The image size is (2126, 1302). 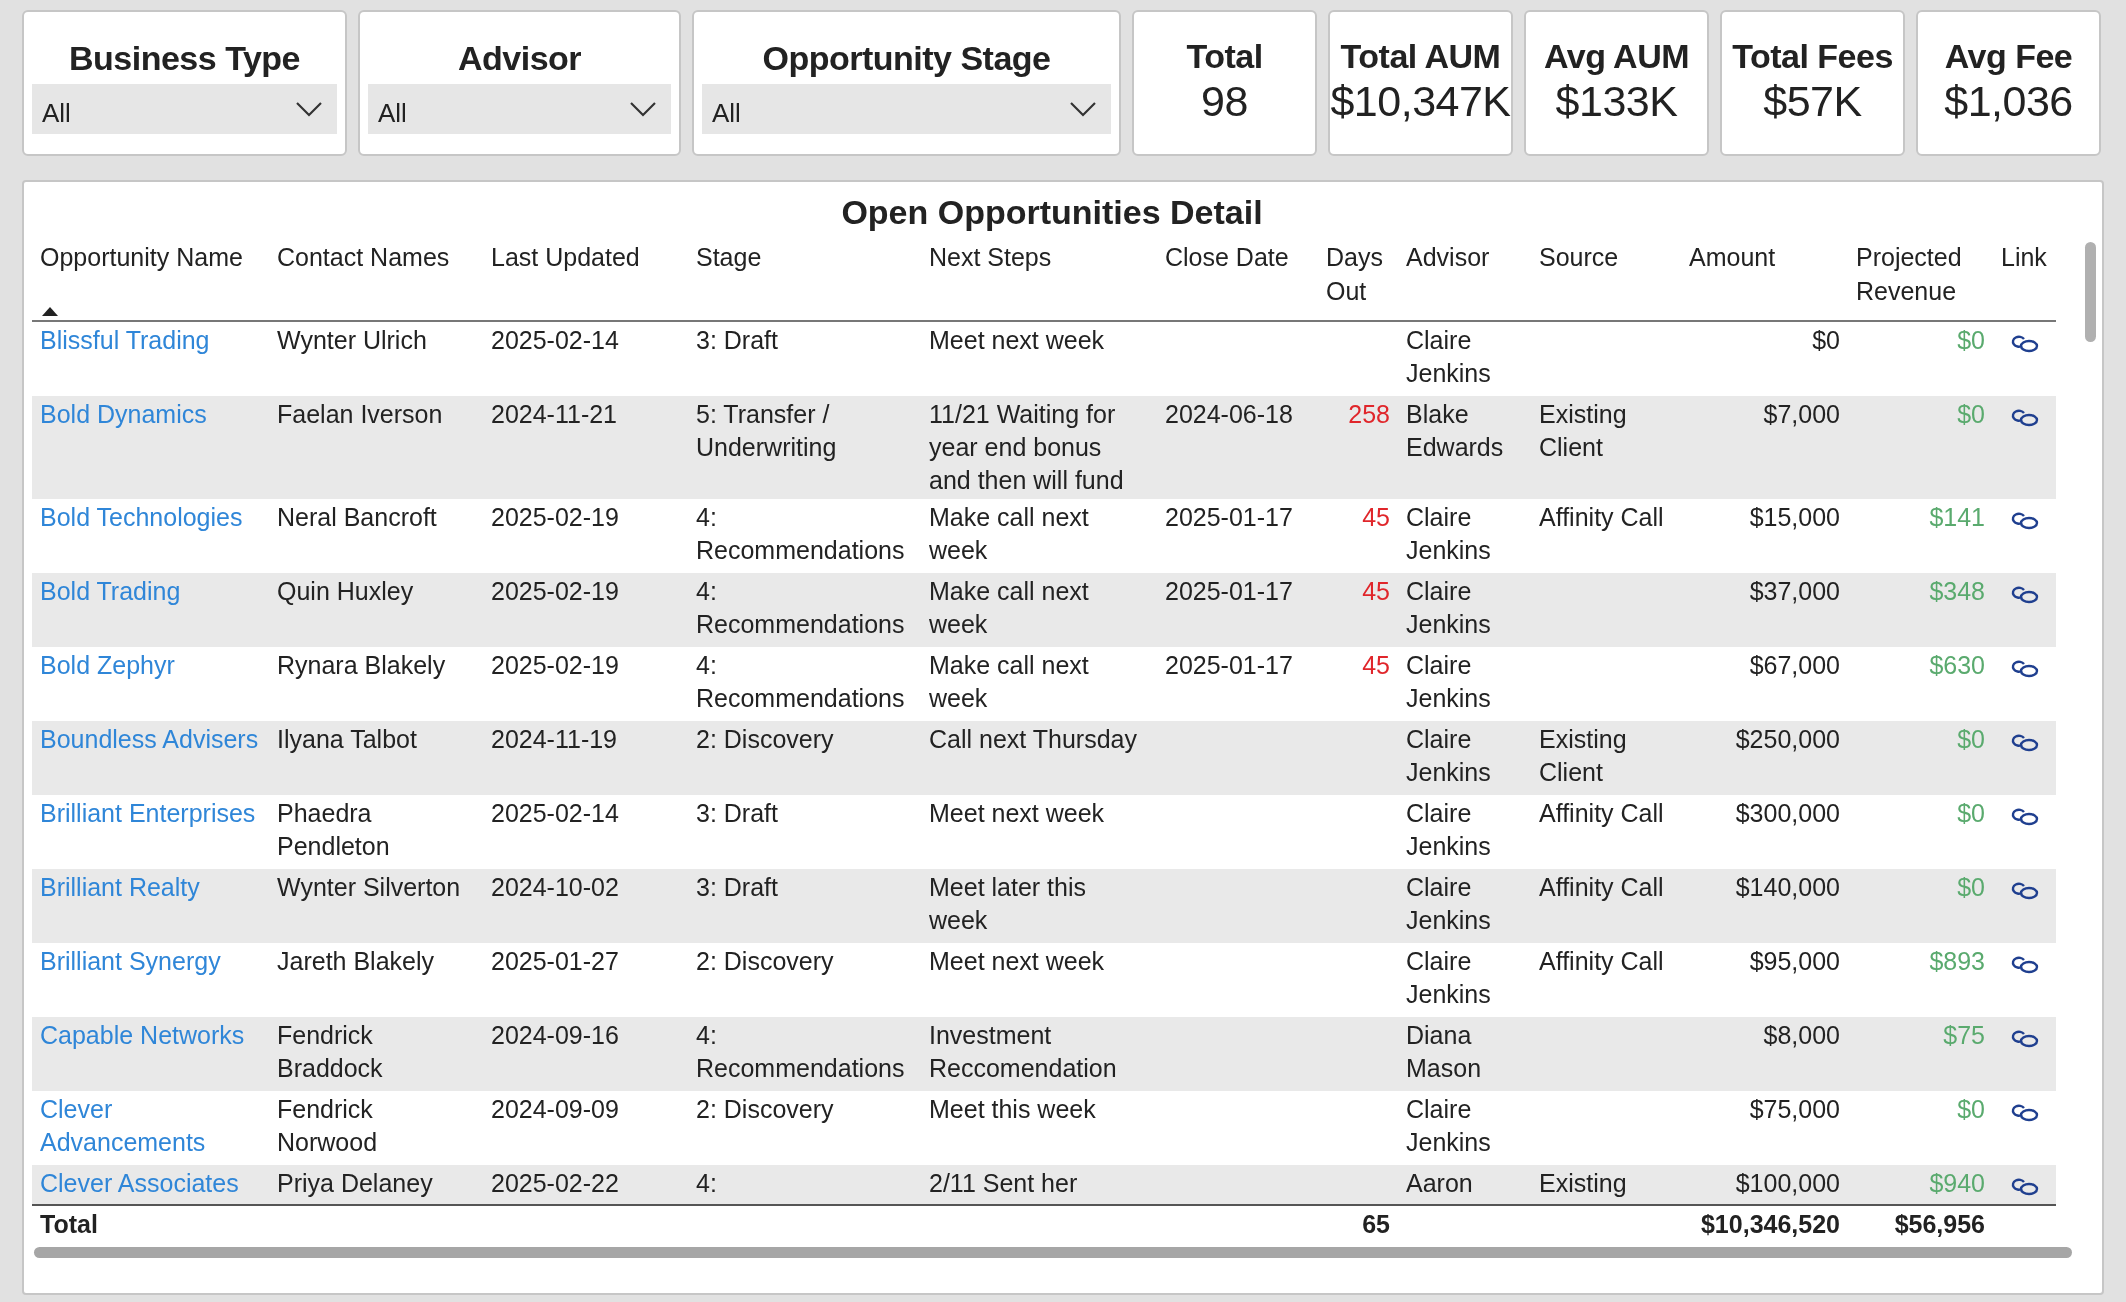 I want to click on column-header: Amount, so click(x=1732, y=257).